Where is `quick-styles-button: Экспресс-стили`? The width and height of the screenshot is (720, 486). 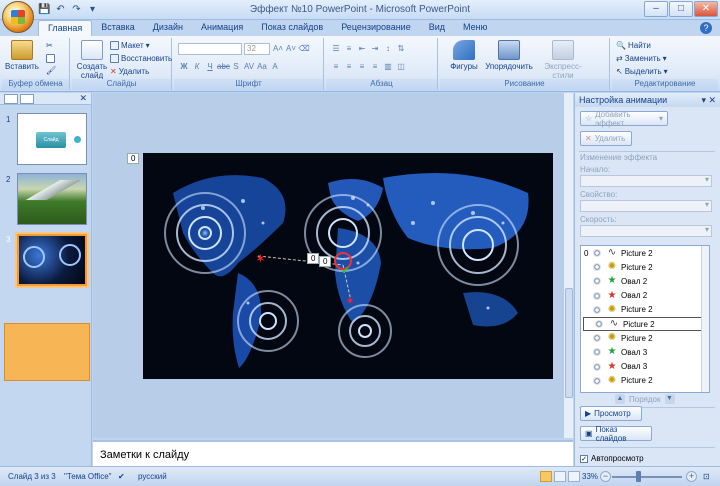 quick-styles-button: Экспресс-стили is located at coordinates (563, 60).